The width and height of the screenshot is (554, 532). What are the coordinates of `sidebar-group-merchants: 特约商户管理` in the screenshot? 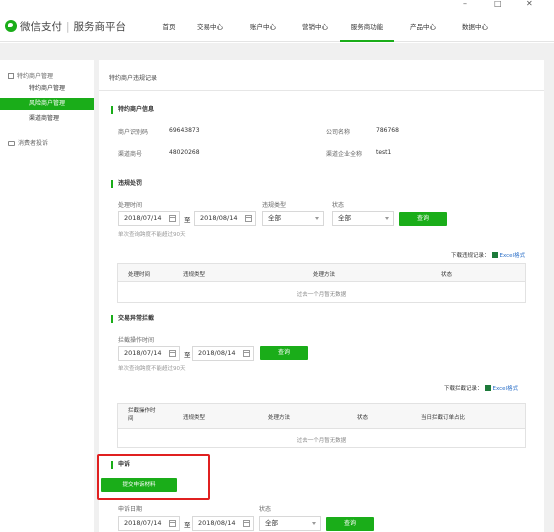 It's located at (30, 75).